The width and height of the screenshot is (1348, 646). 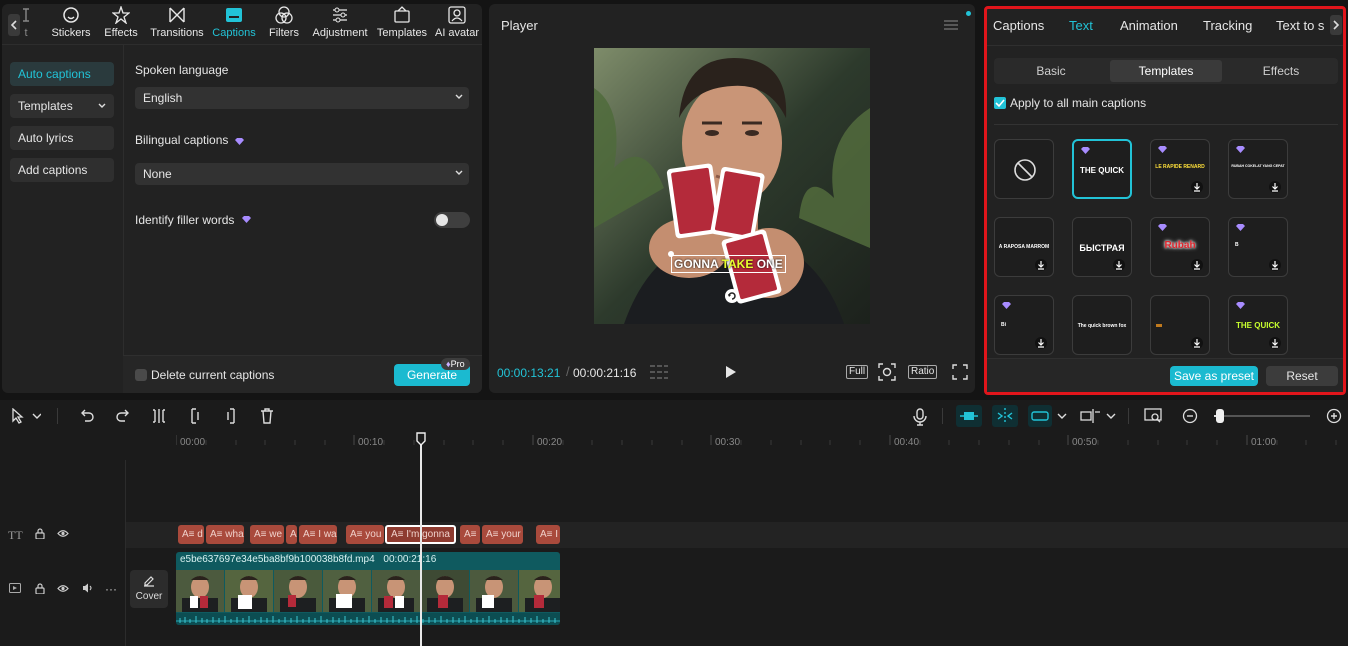 What do you see at coordinates (1190, 416) in the screenshot?
I see `zoom-out-icon` at bounding box center [1190, 416].